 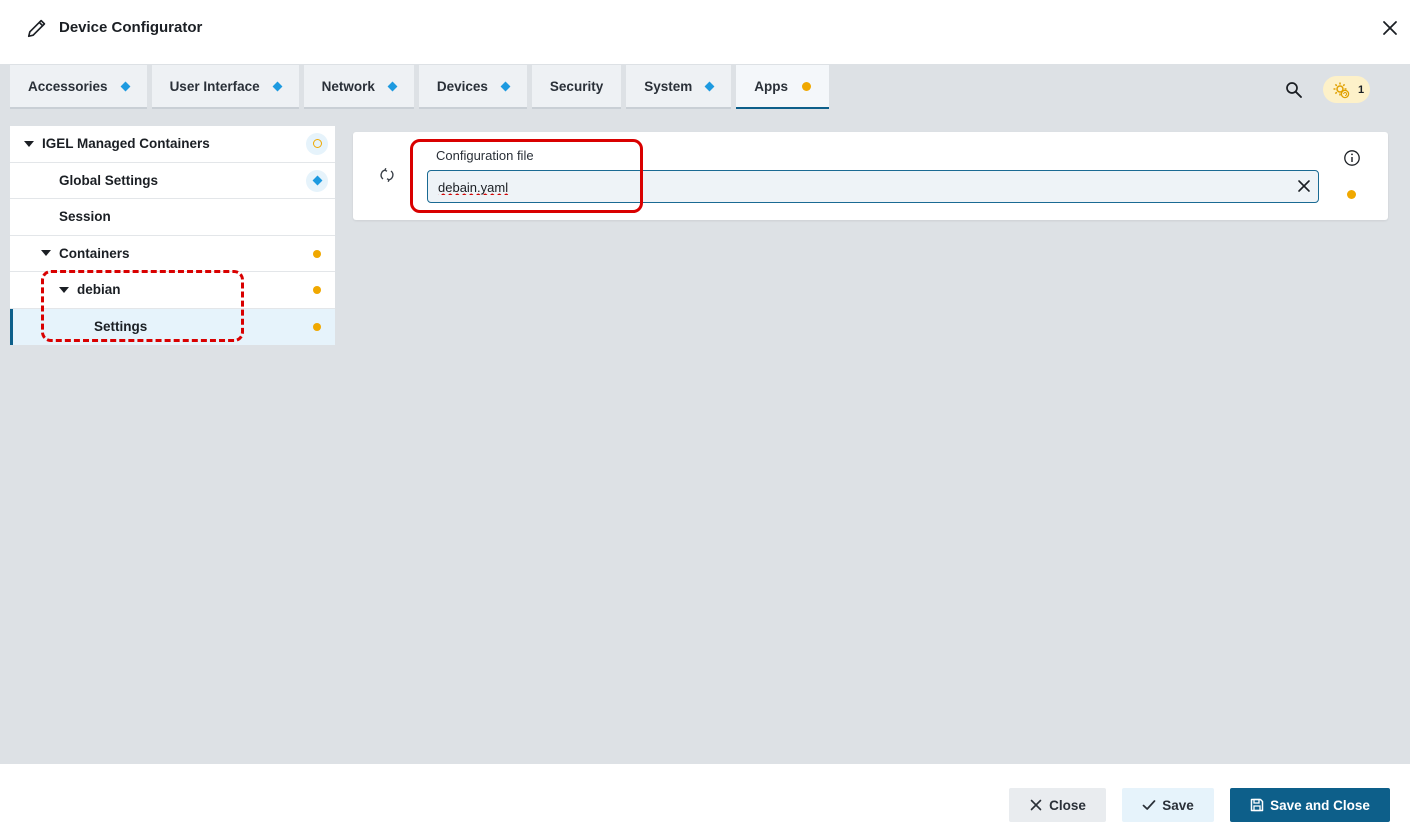 I want to click on save-button: Save, so click(x=1168, y=805).